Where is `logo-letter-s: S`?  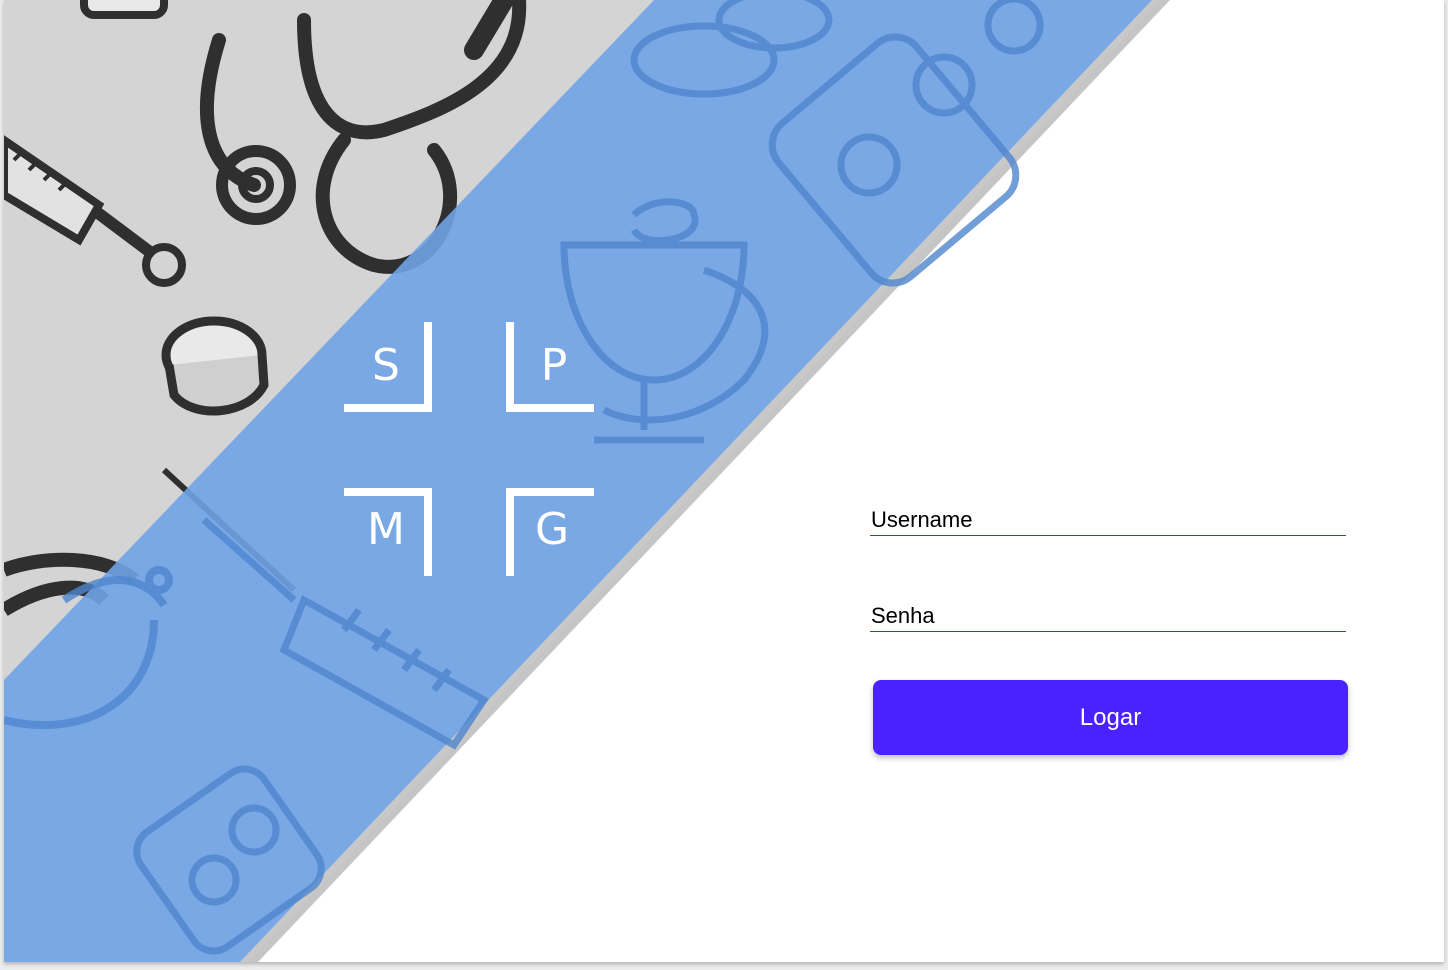 logo-letter-s: S is located at coordinates (386, 365).